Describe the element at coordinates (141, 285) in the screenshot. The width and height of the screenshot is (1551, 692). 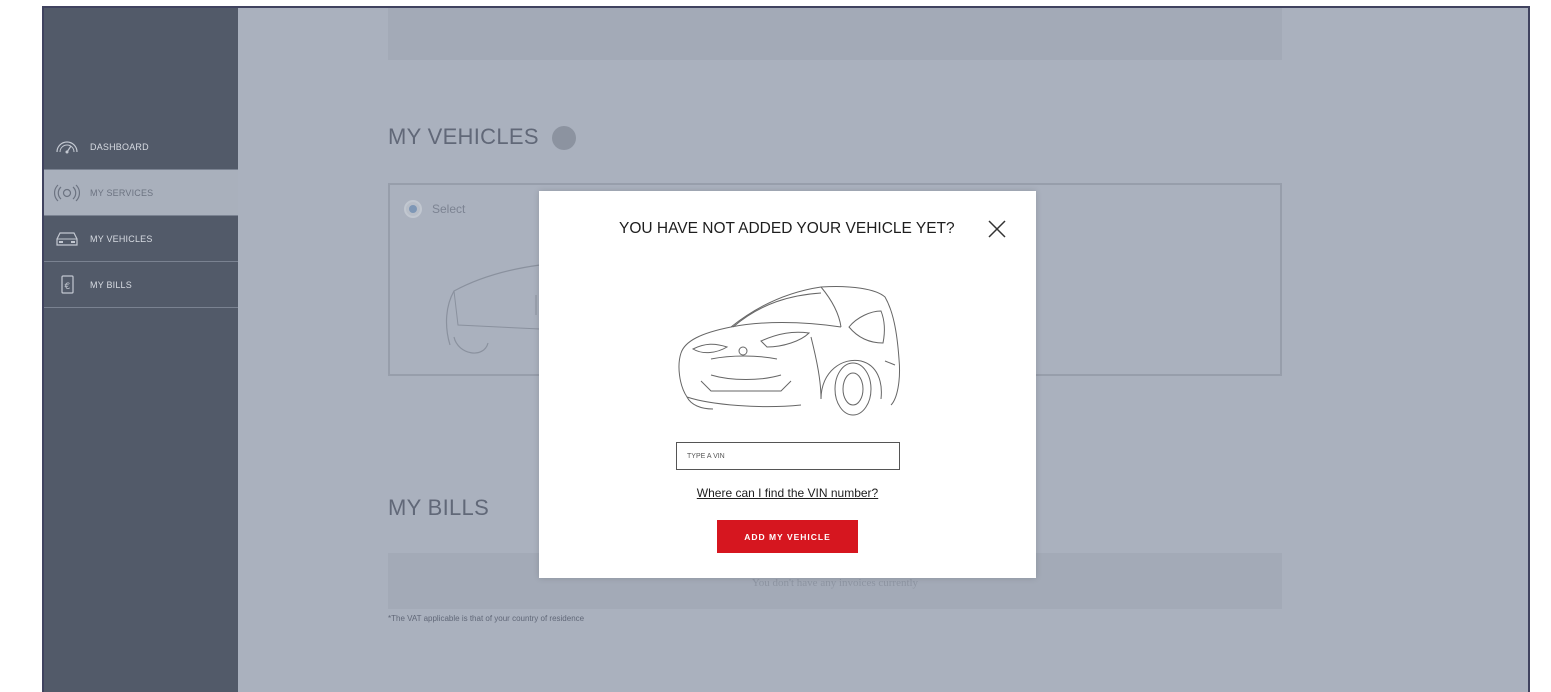
I see `sidebar-item-my-bills: € MY BILLS` at that location.